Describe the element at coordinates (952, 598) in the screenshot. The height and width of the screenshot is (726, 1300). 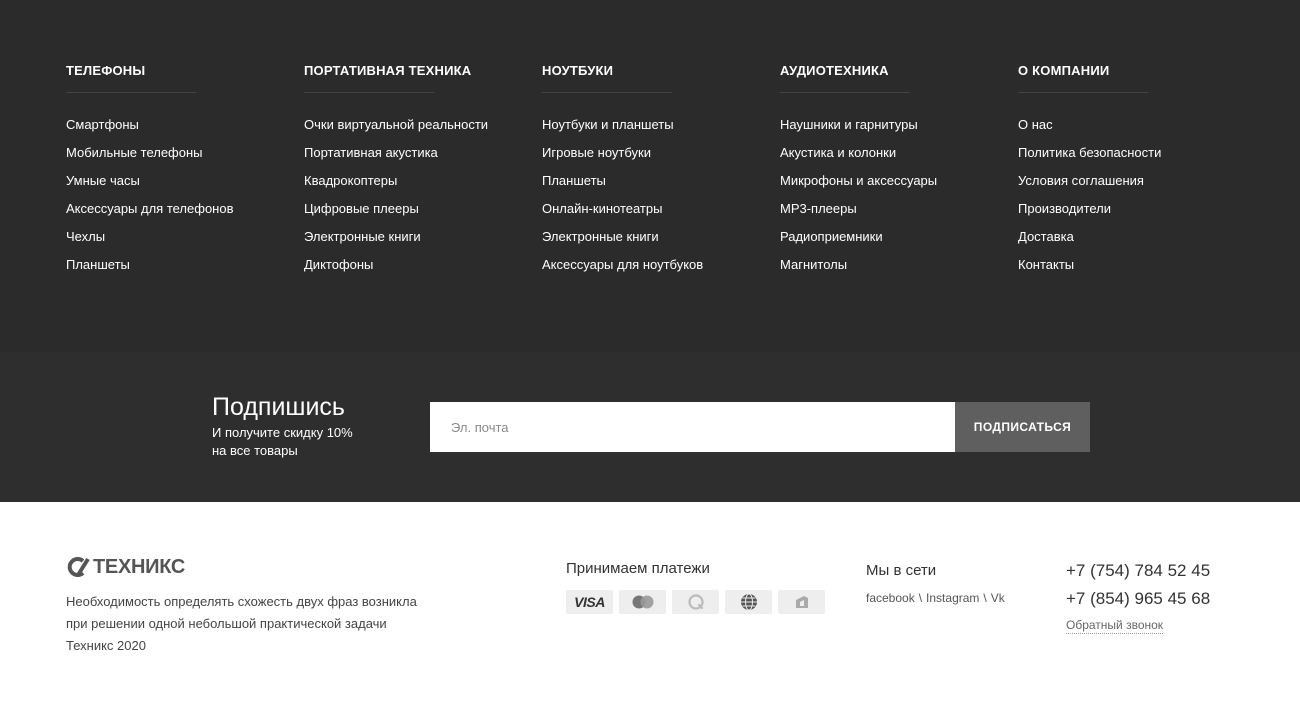
I see `instagram-link: Instagram` at that location.